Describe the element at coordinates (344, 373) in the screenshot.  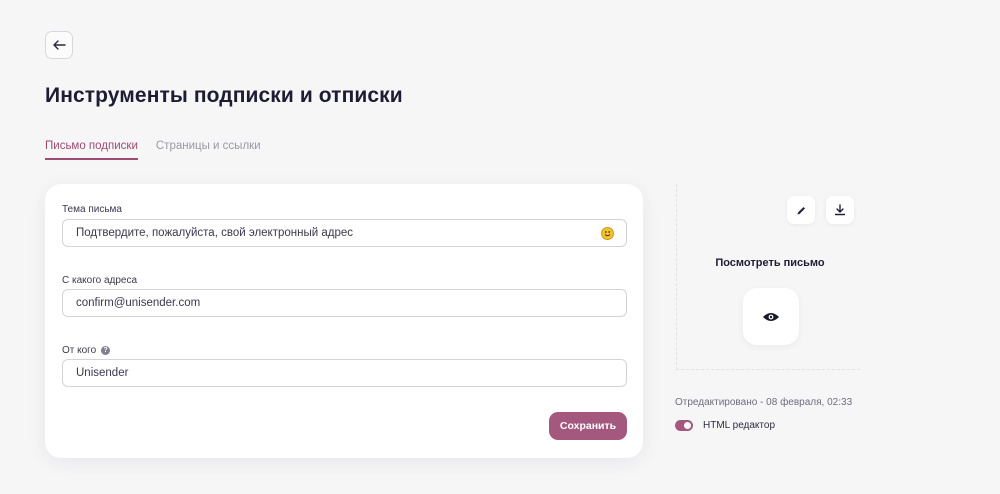
I see `from-name-input: Unisender` at that location.